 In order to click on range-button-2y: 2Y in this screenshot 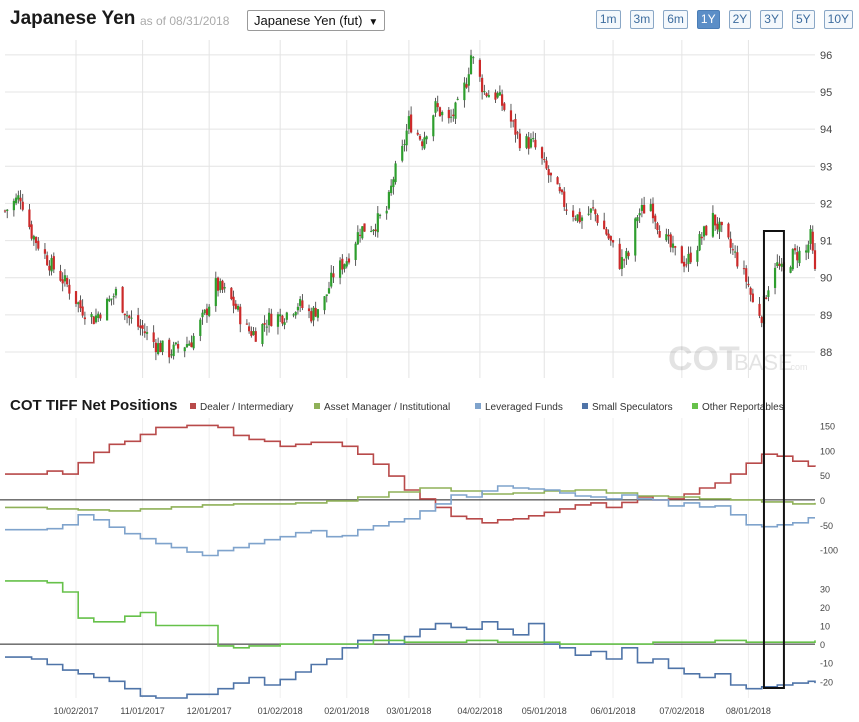, I will do `click(740, 19)`.